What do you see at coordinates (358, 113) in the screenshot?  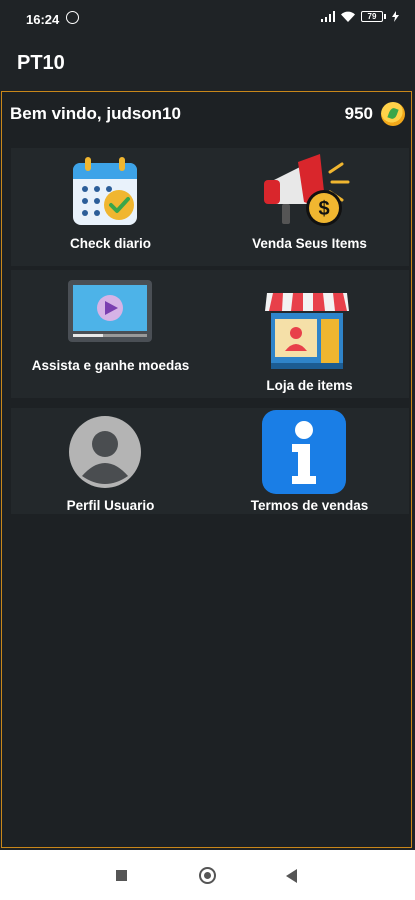 I see `coin-balance: 950` at bounding box center [358, 113].